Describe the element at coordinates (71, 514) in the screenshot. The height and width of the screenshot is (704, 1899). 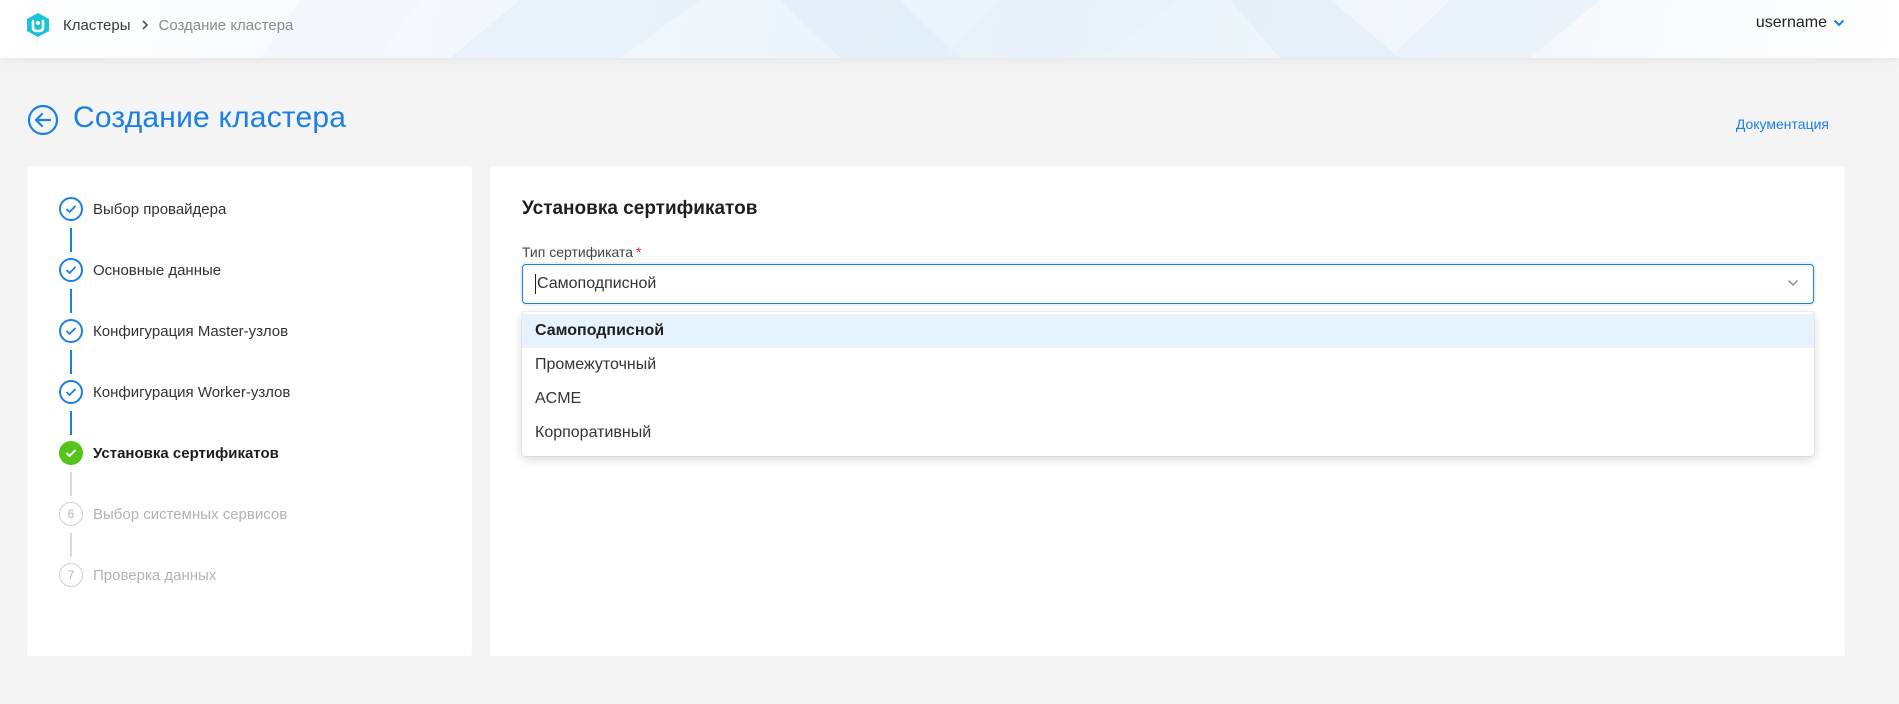
I see `step-number: 6` at that location.